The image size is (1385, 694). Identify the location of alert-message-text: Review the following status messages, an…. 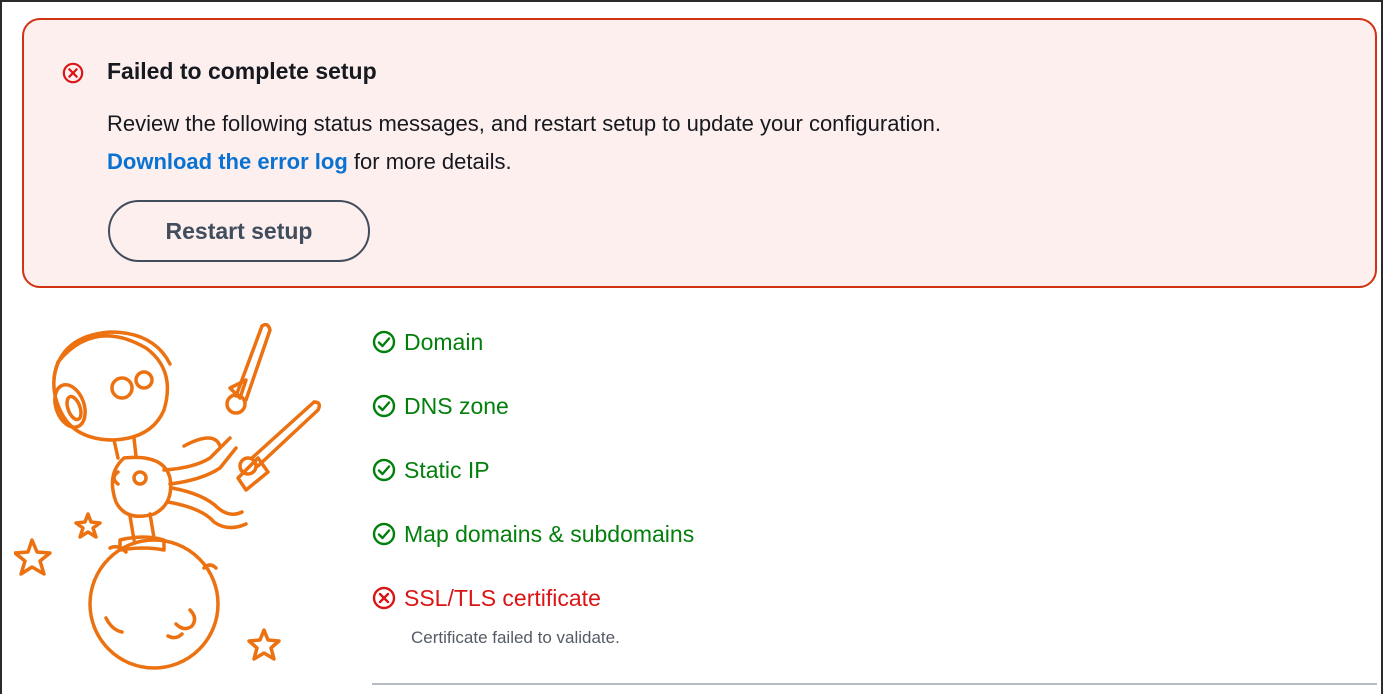
(524, 123).